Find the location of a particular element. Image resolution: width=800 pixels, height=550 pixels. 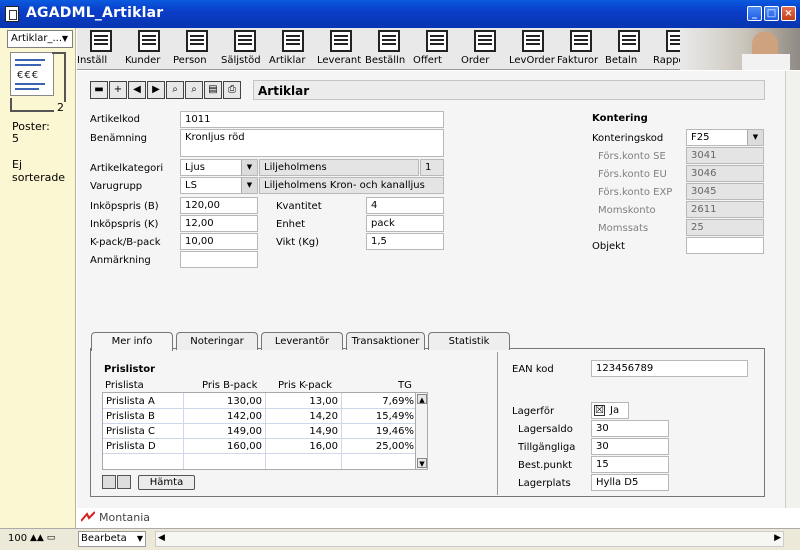

artikelkod-field: 1011 is located at coordinates (312, 119).